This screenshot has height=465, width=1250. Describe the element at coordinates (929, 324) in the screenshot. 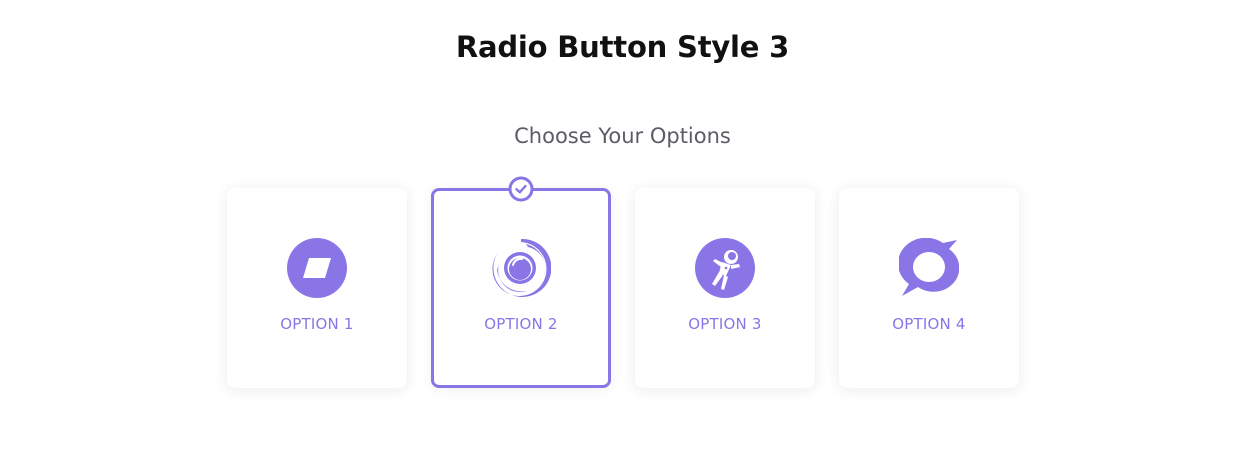

I see `option-label: OPTION 4` at that location.